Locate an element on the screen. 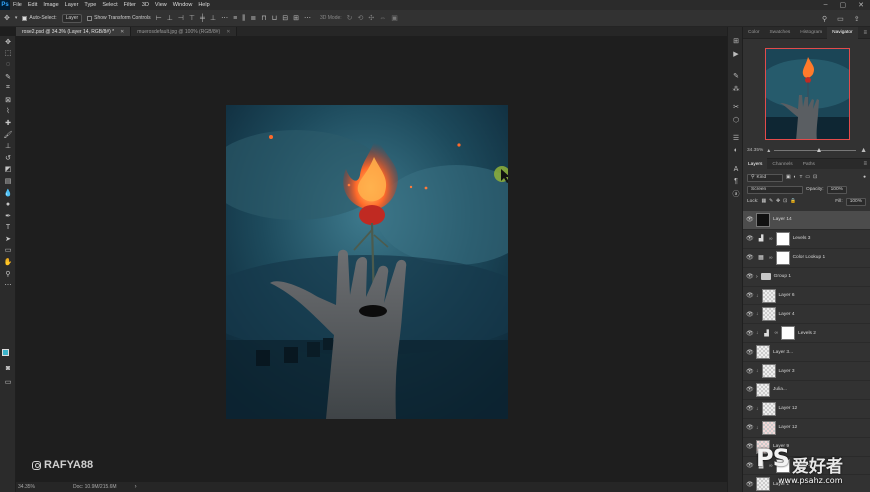 Image resolution: width=870 pixels, height=492 pixels. more-tools-icon: ⋯ is located at coordinates (8, 285).